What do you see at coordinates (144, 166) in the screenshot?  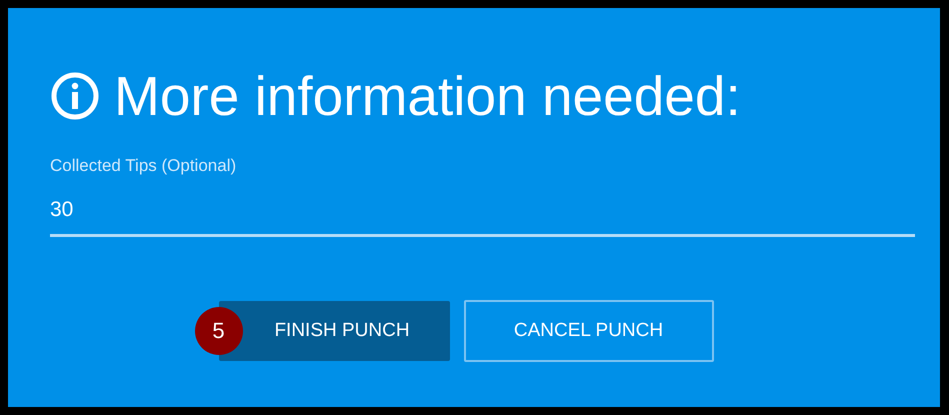 I see `field-label: Collected Tips (Optional)` at bounding box center [144, 166].